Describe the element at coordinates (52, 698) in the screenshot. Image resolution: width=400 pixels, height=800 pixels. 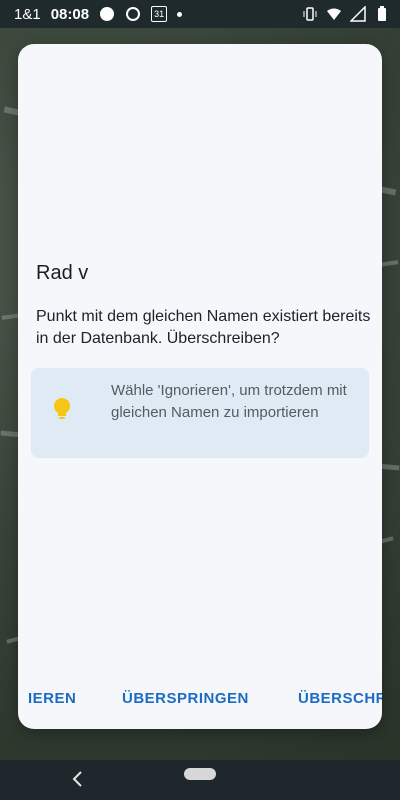
I see `ignore-button: IEREN` at that location.